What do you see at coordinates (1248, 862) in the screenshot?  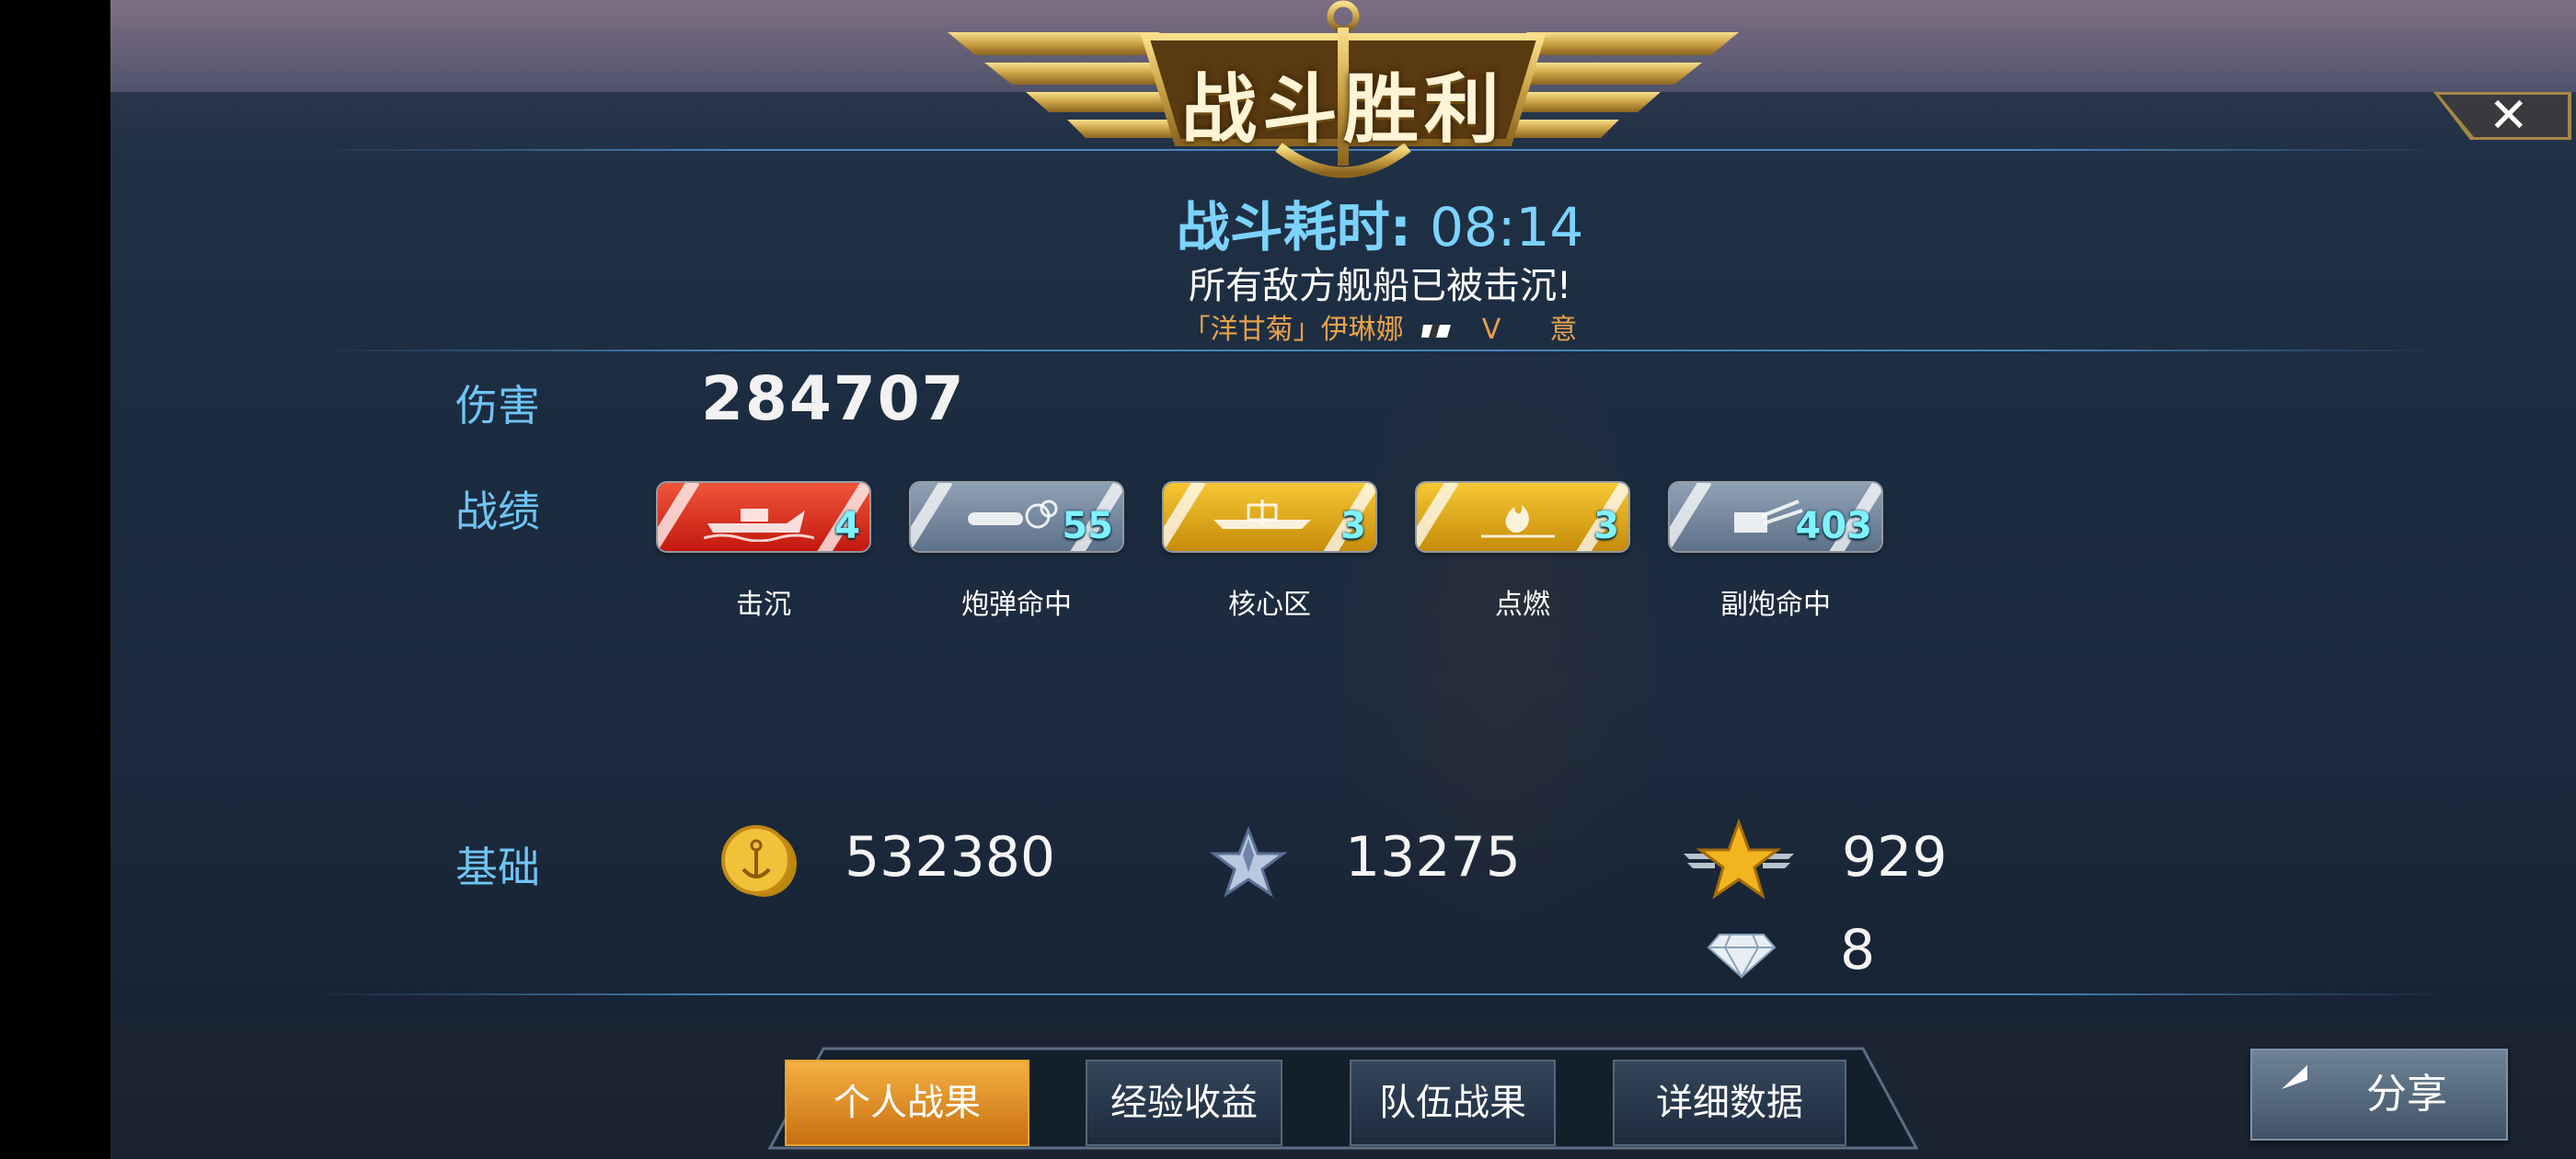 I see `ship-exp-star-icon` at bounding box center [1248, 862].